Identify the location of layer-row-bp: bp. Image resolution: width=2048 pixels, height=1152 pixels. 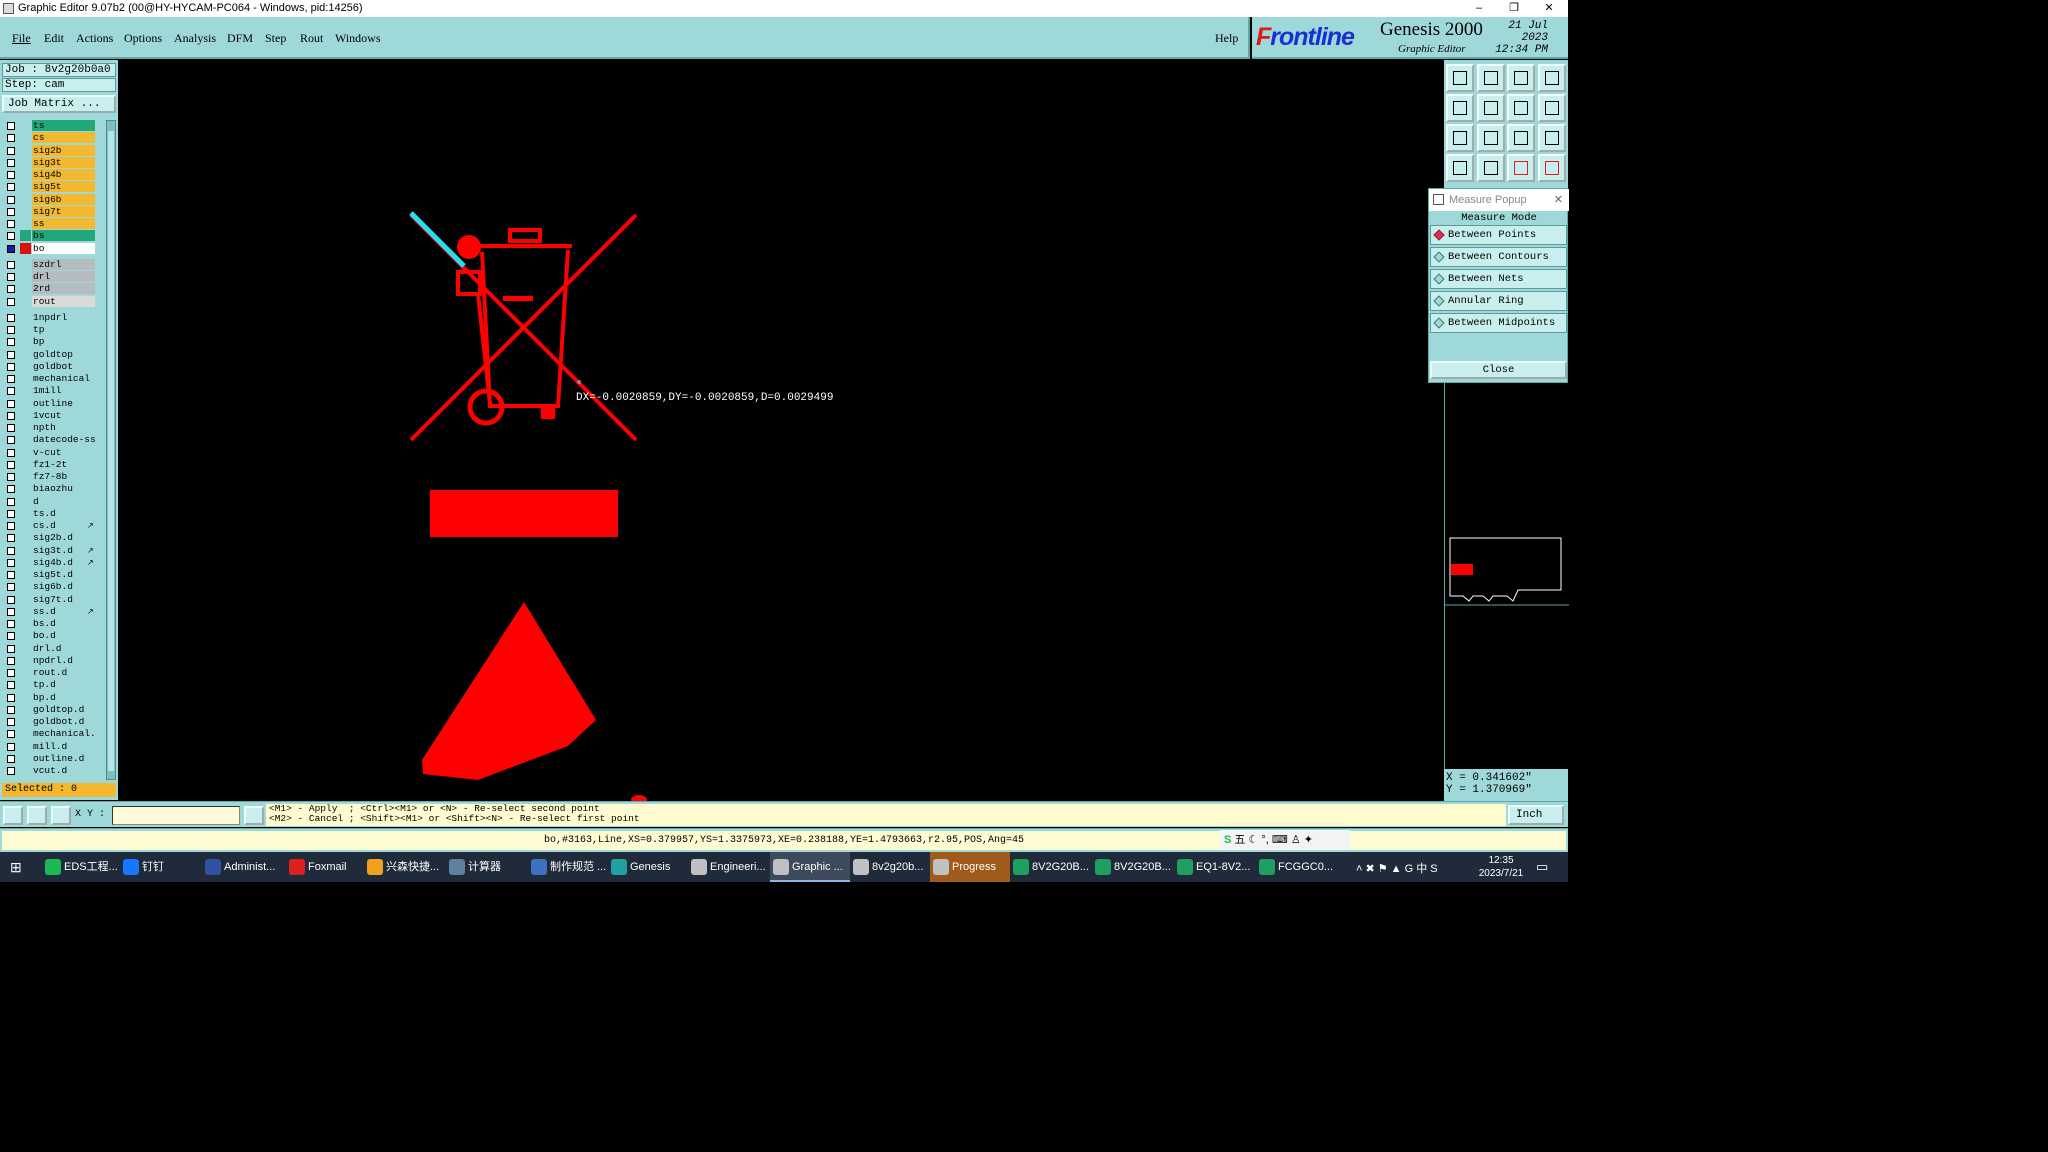
(49, 342).